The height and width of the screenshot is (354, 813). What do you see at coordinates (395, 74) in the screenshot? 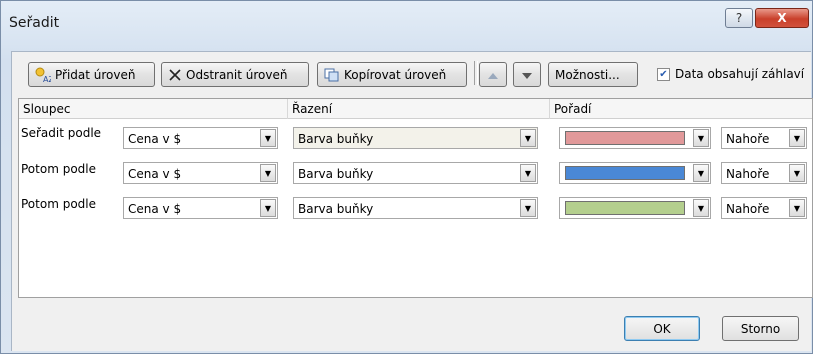
I see `copy-level-label: Kopírovat úroveň` at bounding box center [395, 74].